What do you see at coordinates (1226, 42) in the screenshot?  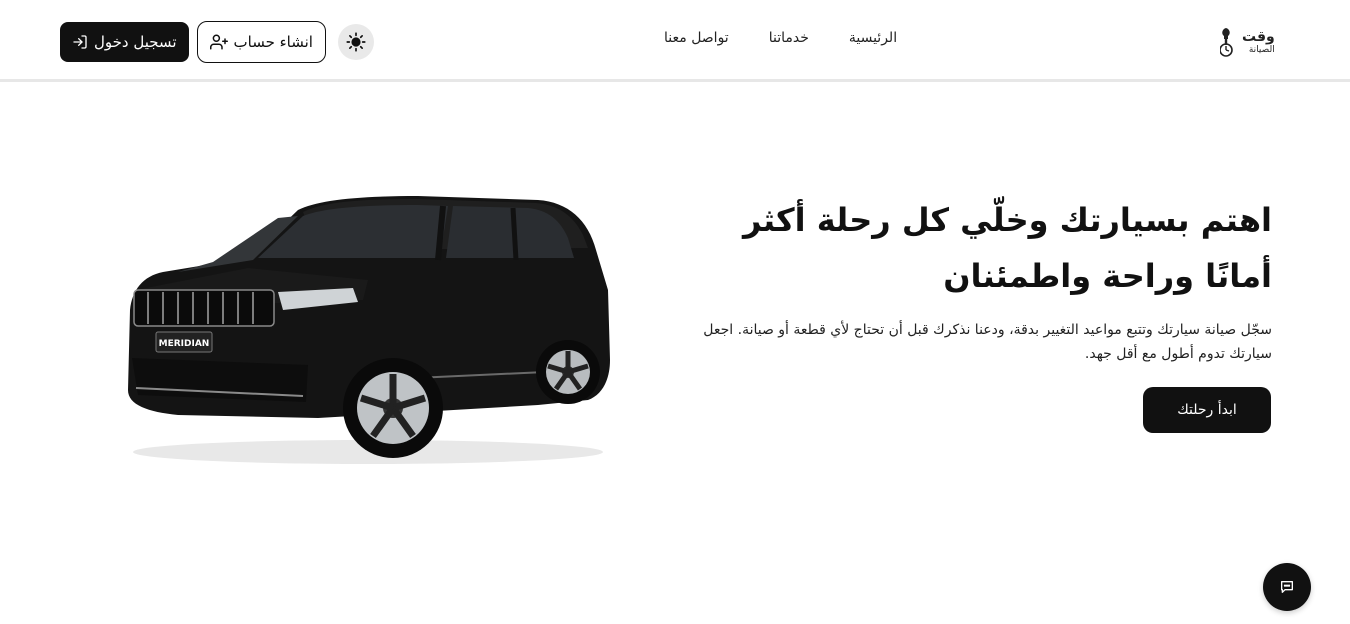 I see `wrench-logo-icon` at bounding box center [1226, 42].